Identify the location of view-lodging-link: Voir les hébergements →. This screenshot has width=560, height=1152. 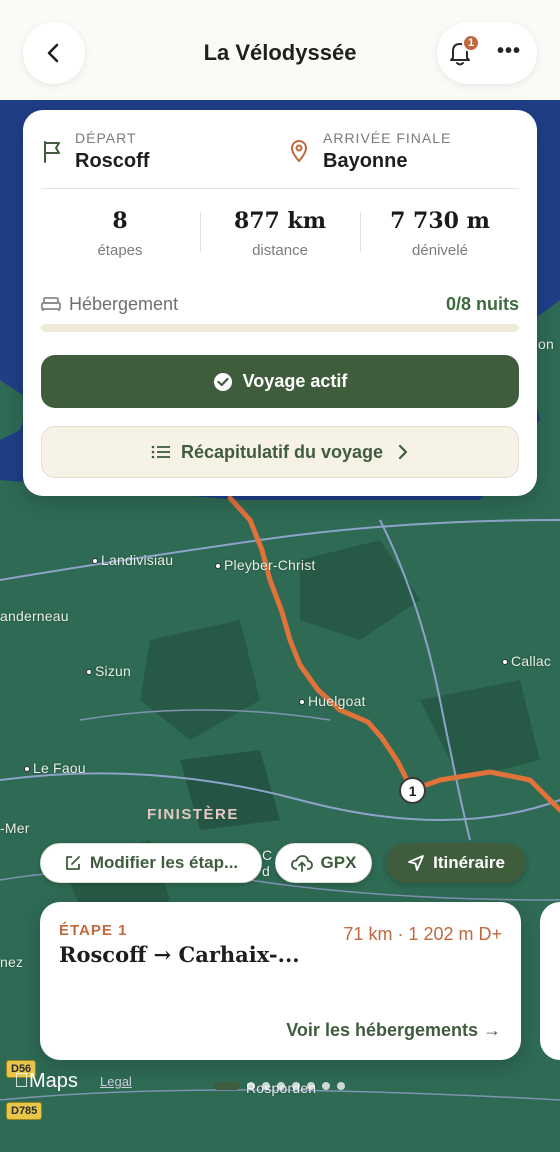
(393, 1030).